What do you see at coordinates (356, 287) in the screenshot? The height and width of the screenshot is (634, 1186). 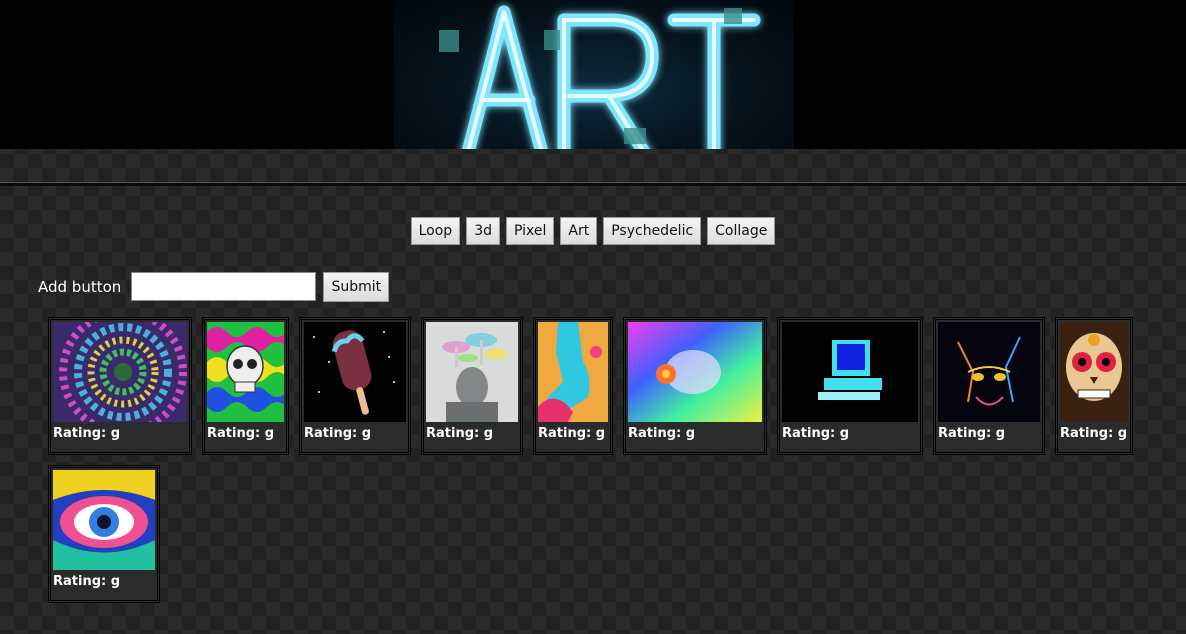 I see `submit-button: Submit` at bounding box center [356, 287].